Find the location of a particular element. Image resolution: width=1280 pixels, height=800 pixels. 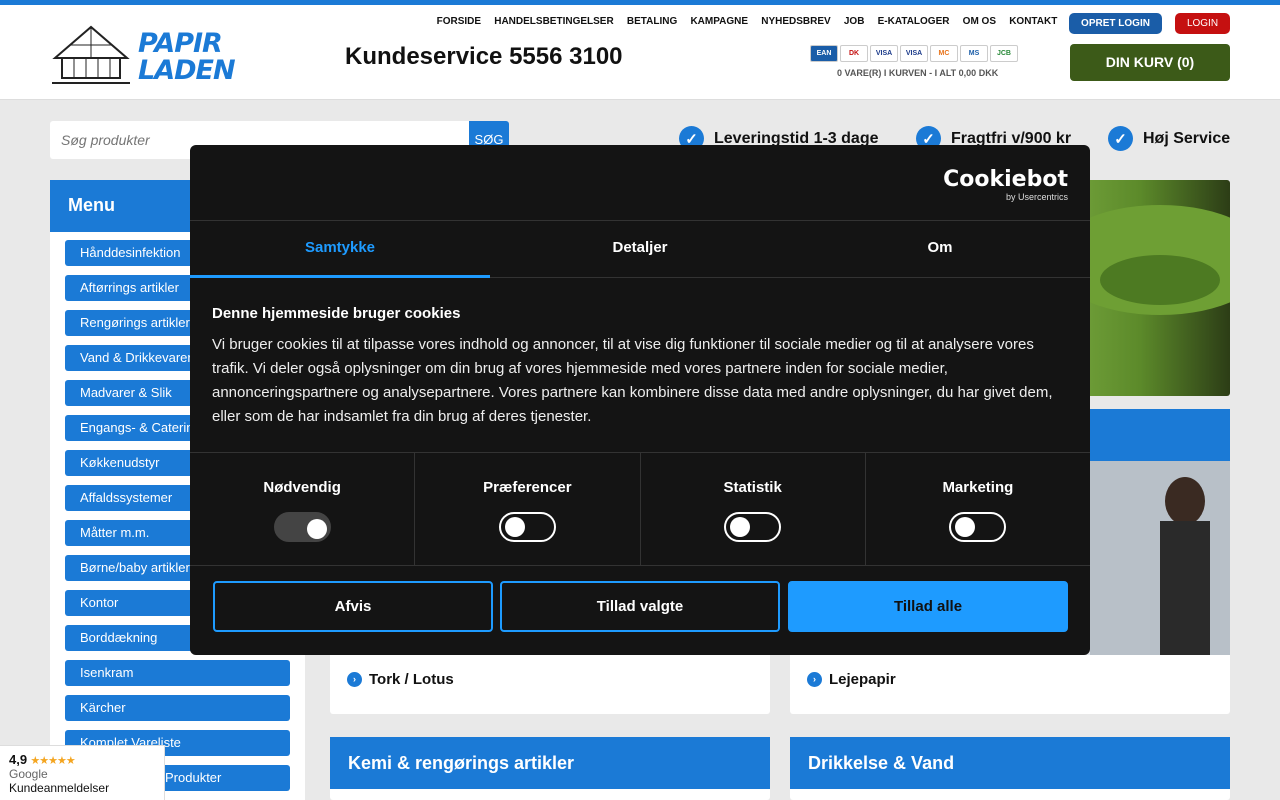

marketing-toggle is located at coordinates (978, 527).